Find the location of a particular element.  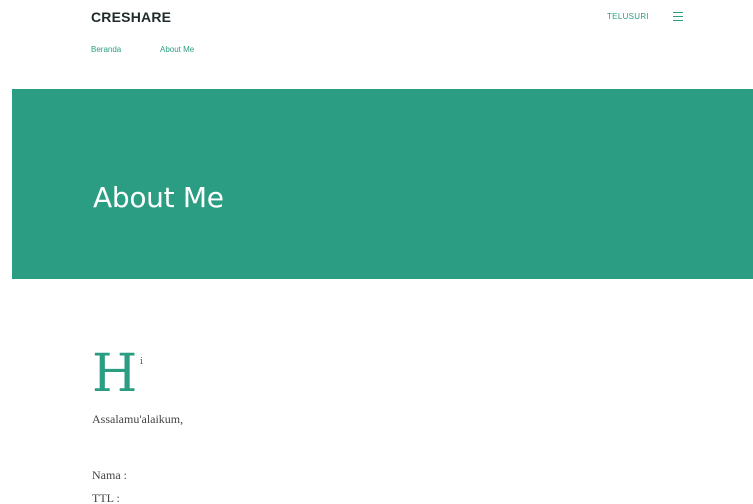

ttl-line: TTL : is located at coordinates (106, 497).